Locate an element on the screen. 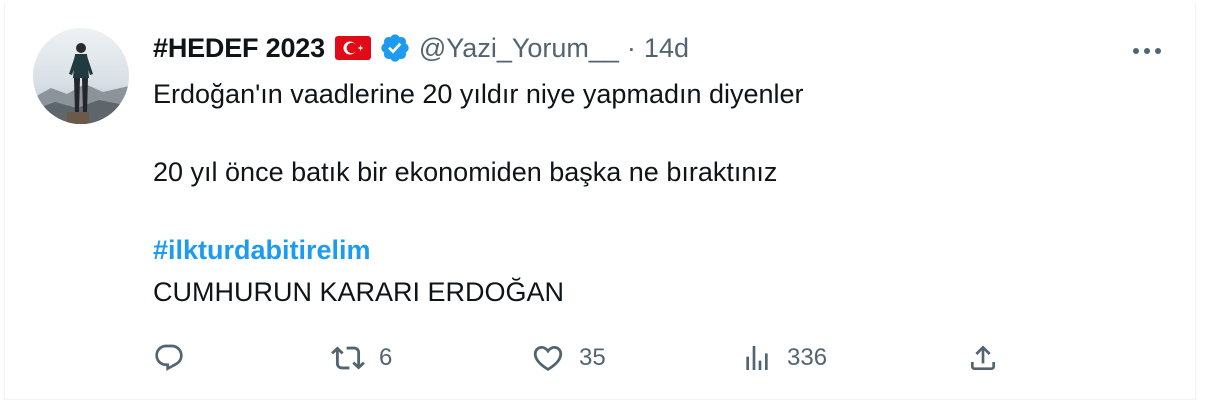  retweet-count: 6 is located at coordinates (386, 357).